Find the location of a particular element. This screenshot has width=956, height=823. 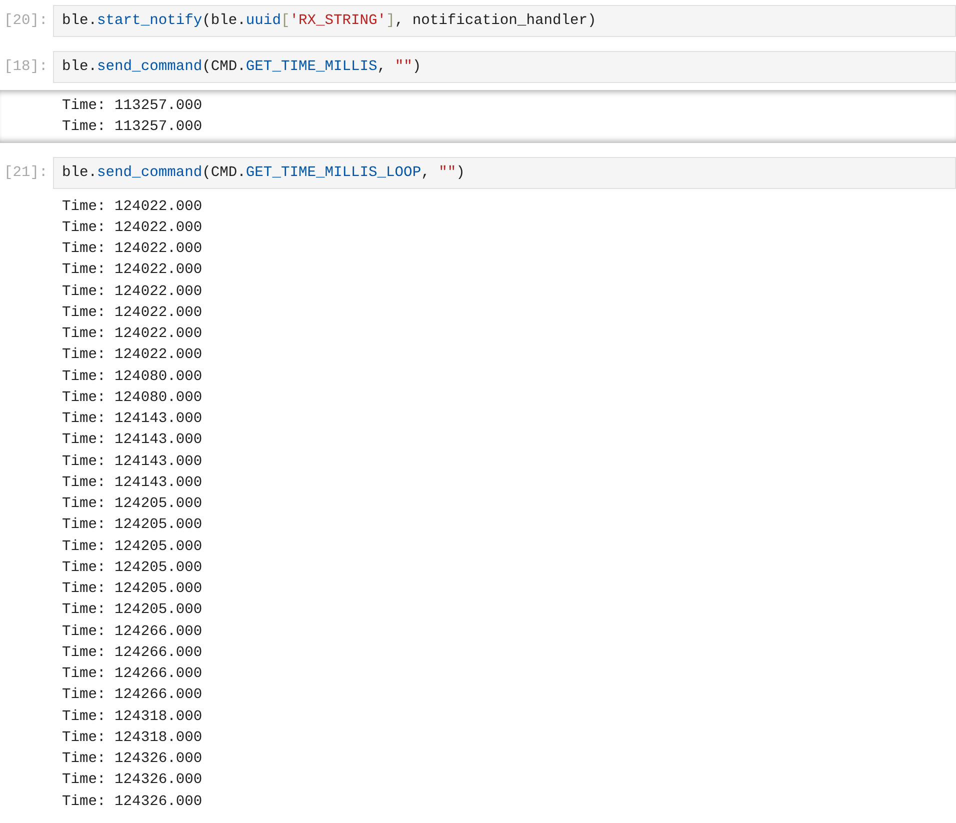

code-input: ble.start_notify(ble.uuid['RX_STRING'], notification_handler) is located at coordinates (504, 21).